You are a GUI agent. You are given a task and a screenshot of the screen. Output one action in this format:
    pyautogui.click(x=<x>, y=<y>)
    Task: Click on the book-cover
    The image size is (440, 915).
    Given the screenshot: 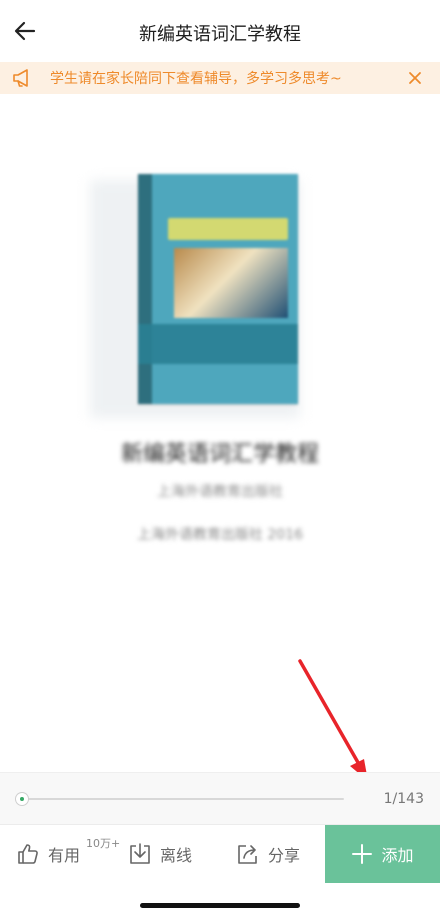 What is the action you would take?
    pyautogui.click(x=196, y=289)
    